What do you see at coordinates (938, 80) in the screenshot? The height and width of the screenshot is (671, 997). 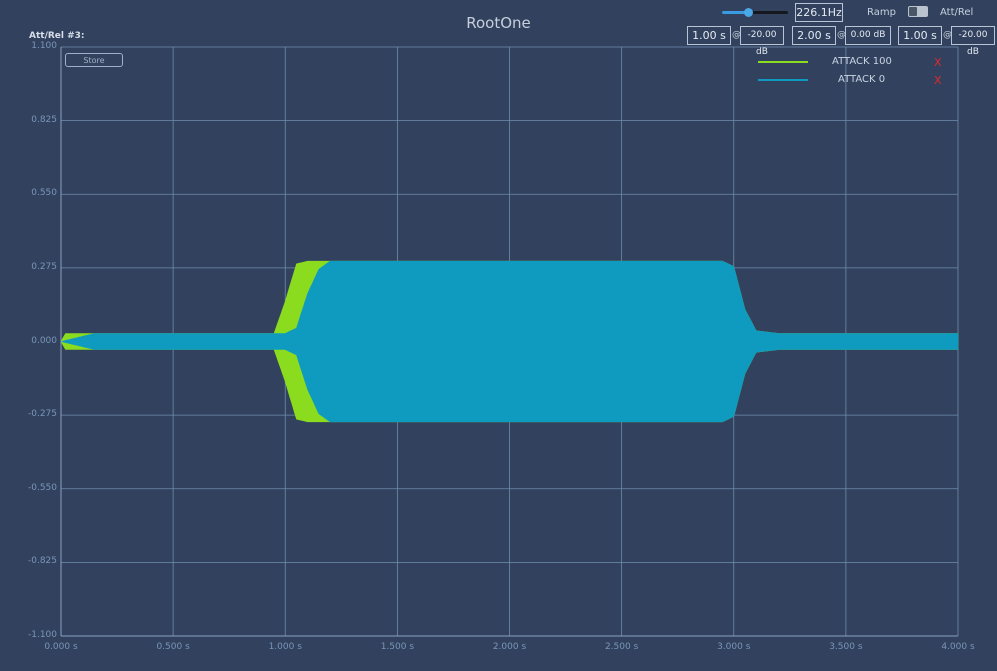 I see `legend-remove-attack-0: X` at bounding box center [938, 80].